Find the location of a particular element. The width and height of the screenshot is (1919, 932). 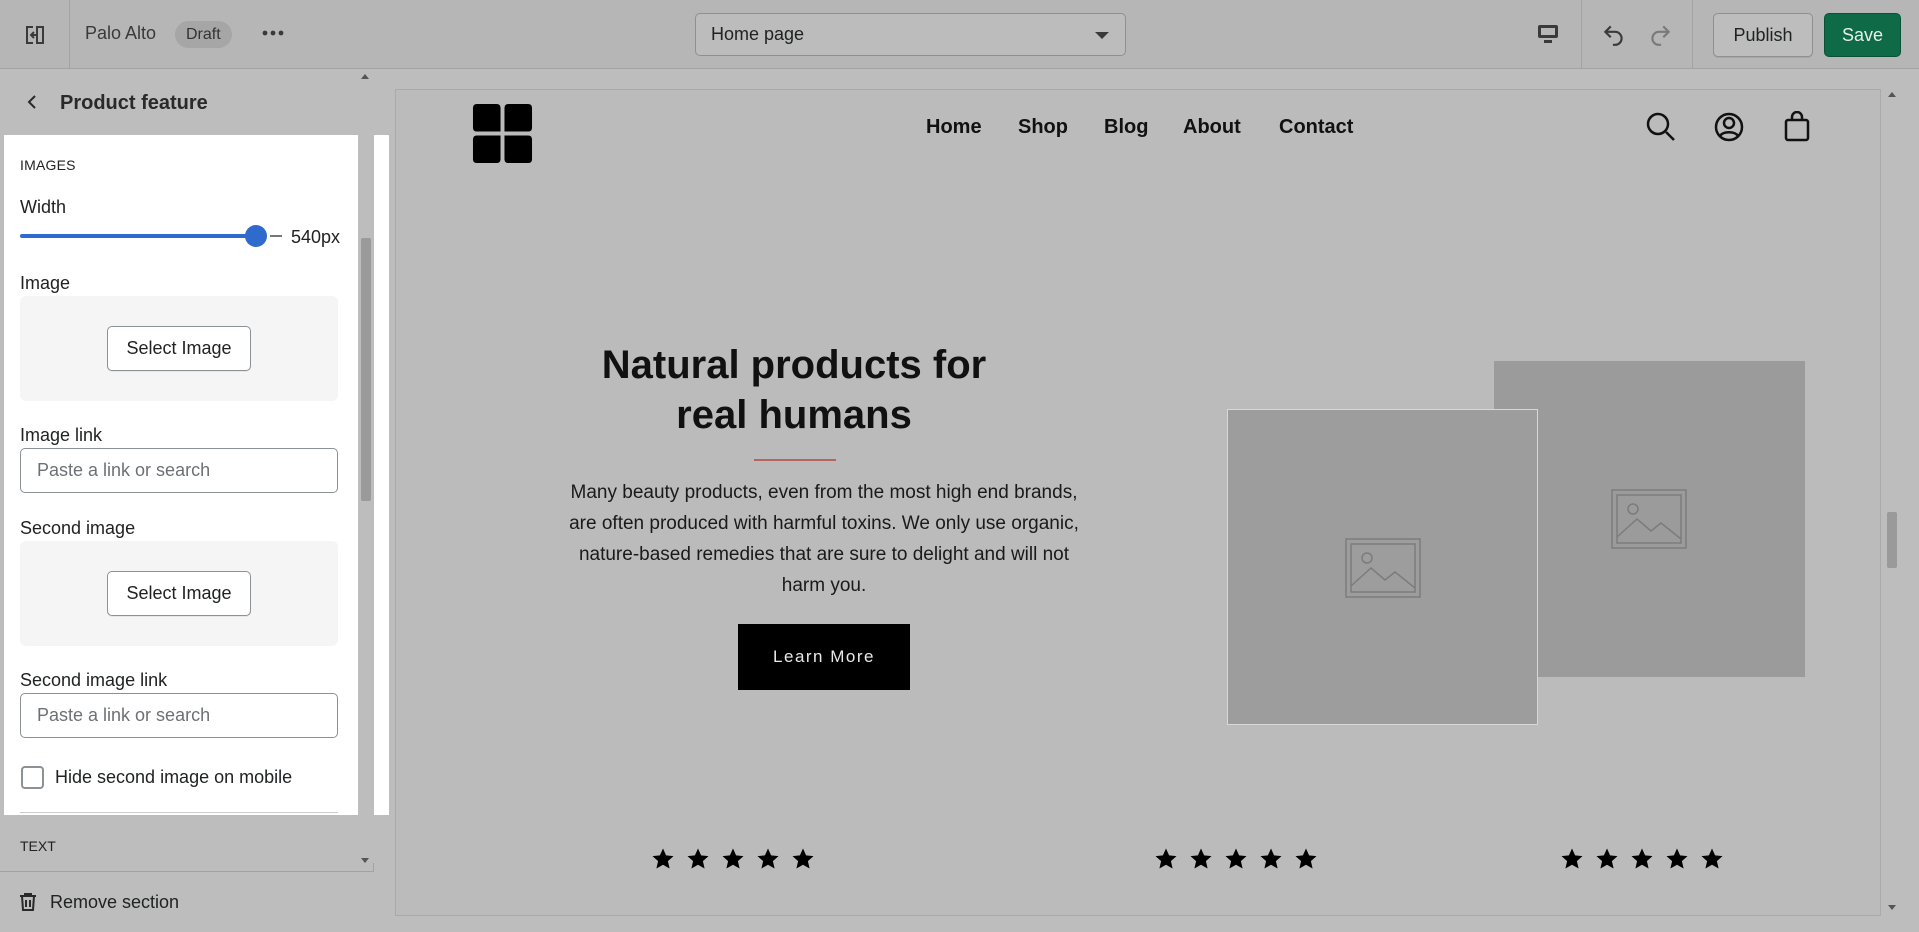

second-image-label: Second image is located at coordinates (78, 528).